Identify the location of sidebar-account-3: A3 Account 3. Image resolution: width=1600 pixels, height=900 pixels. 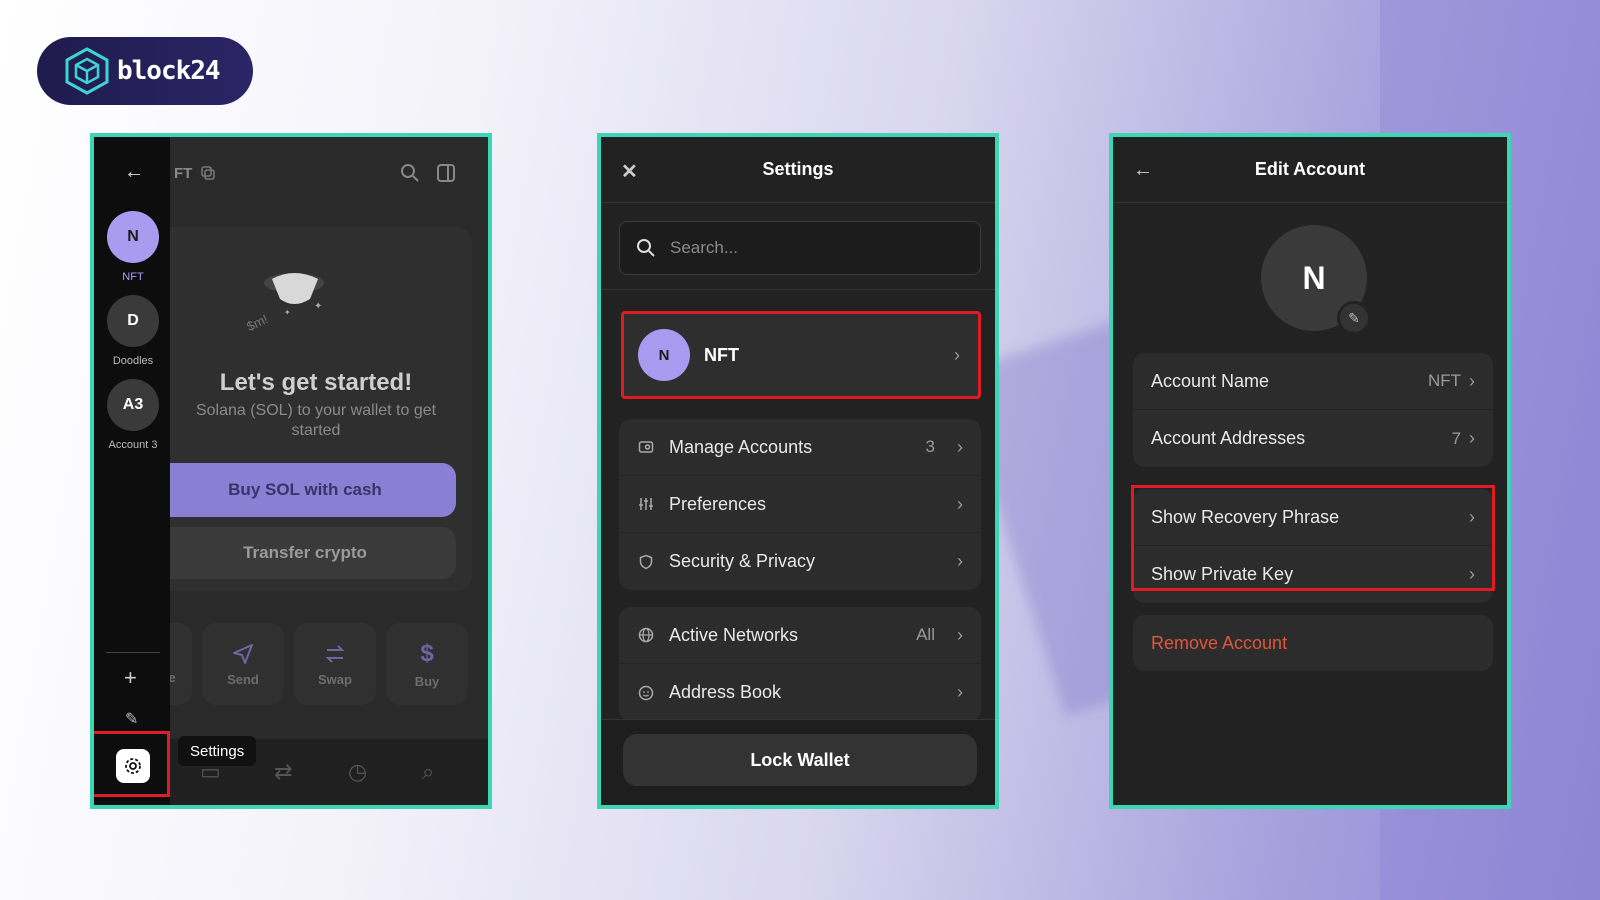
(133, 415).